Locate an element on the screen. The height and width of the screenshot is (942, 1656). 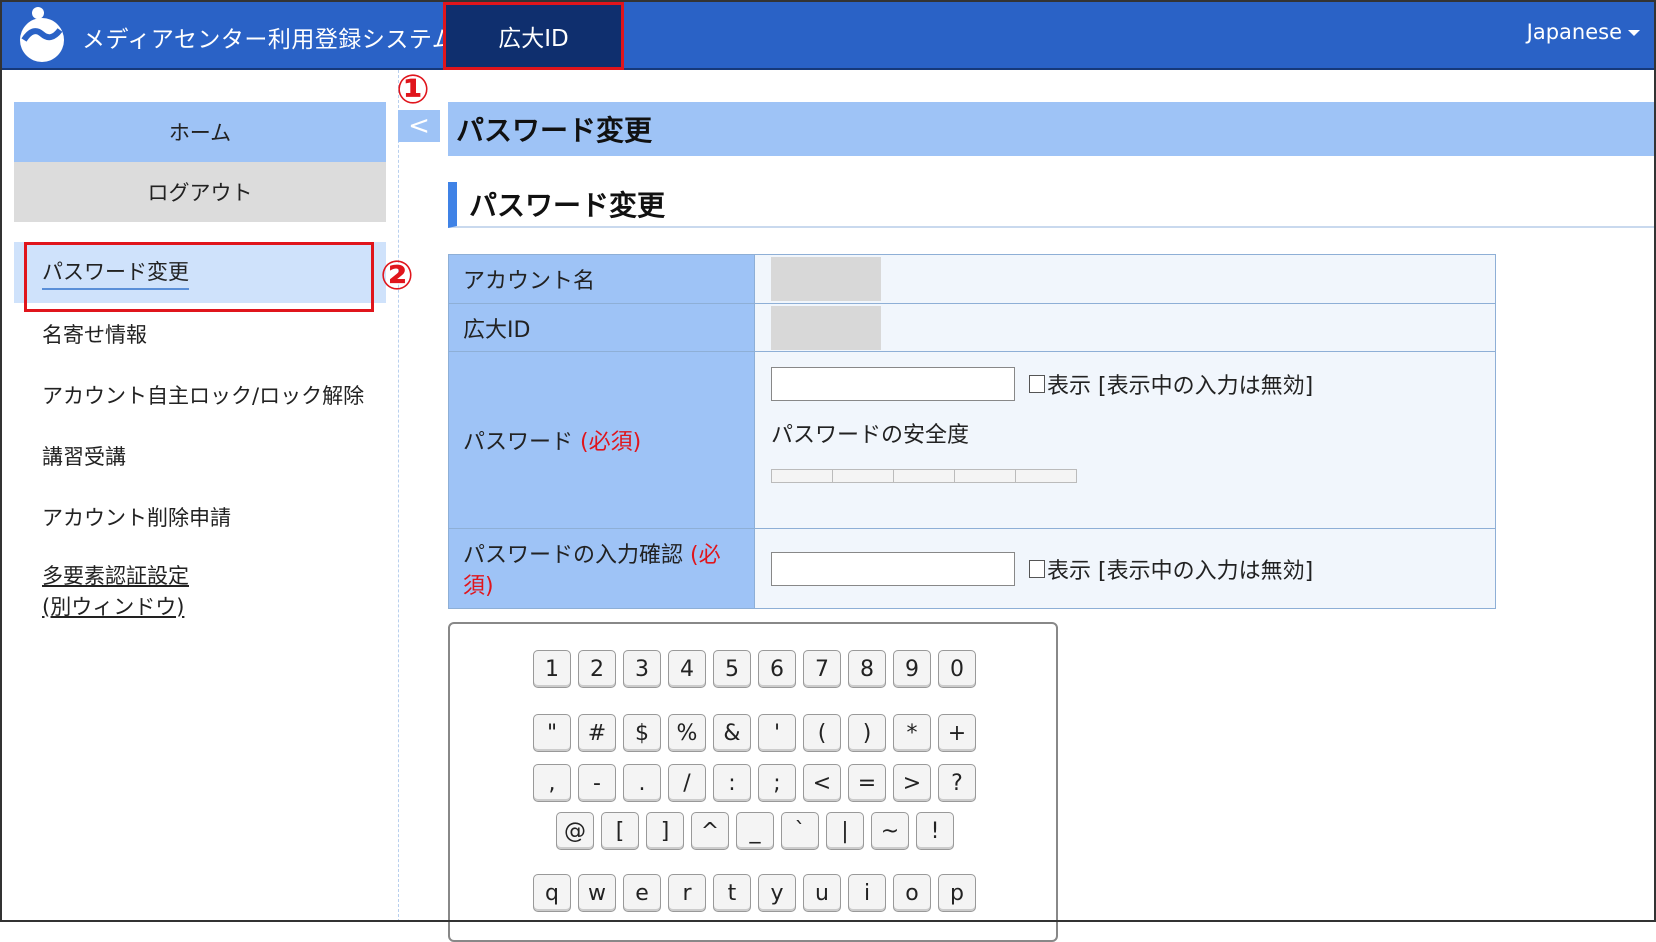
show-confirm-toggle: 表示 [表示中の入力は無効] is located at coordinates (1171, 569).